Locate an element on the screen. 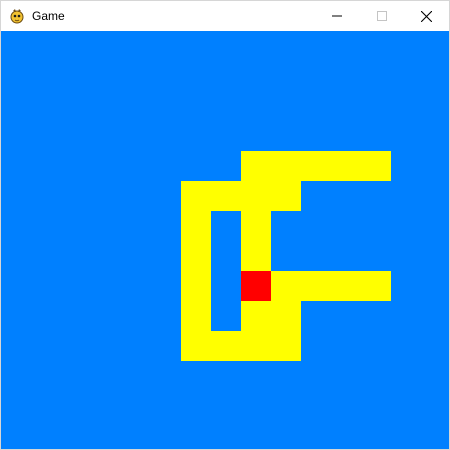 The height and width of the screenshot is (450, 450). title-bar: Game is located at coordinates (225, 16).